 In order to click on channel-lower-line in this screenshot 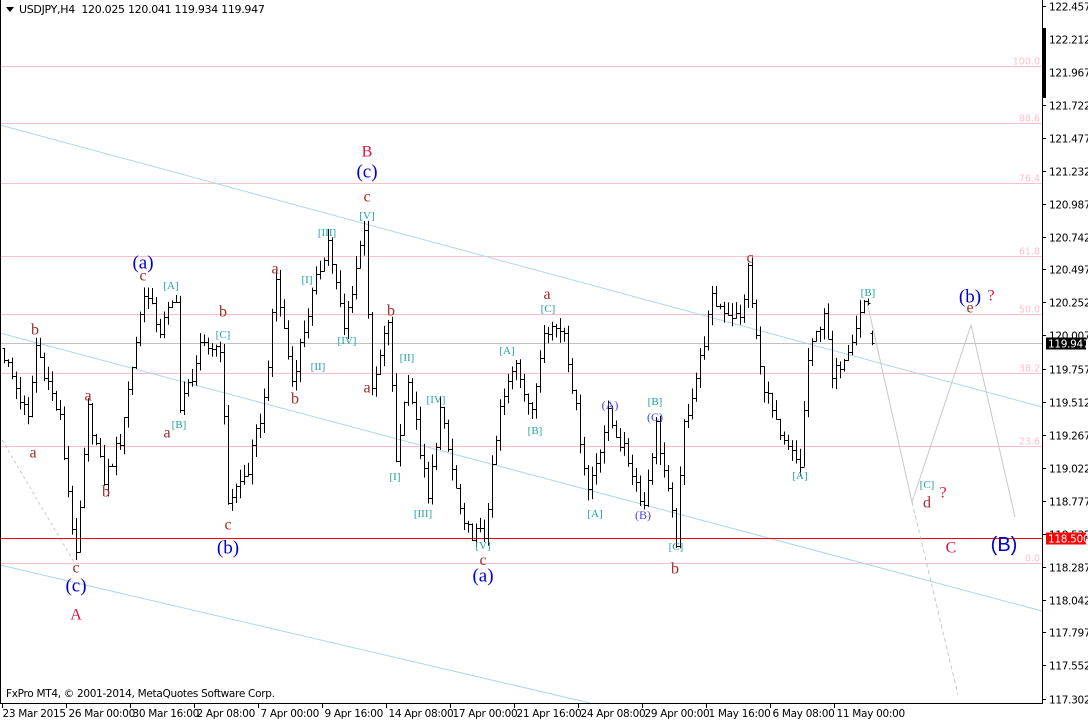, I will do `click(295, 634)`.